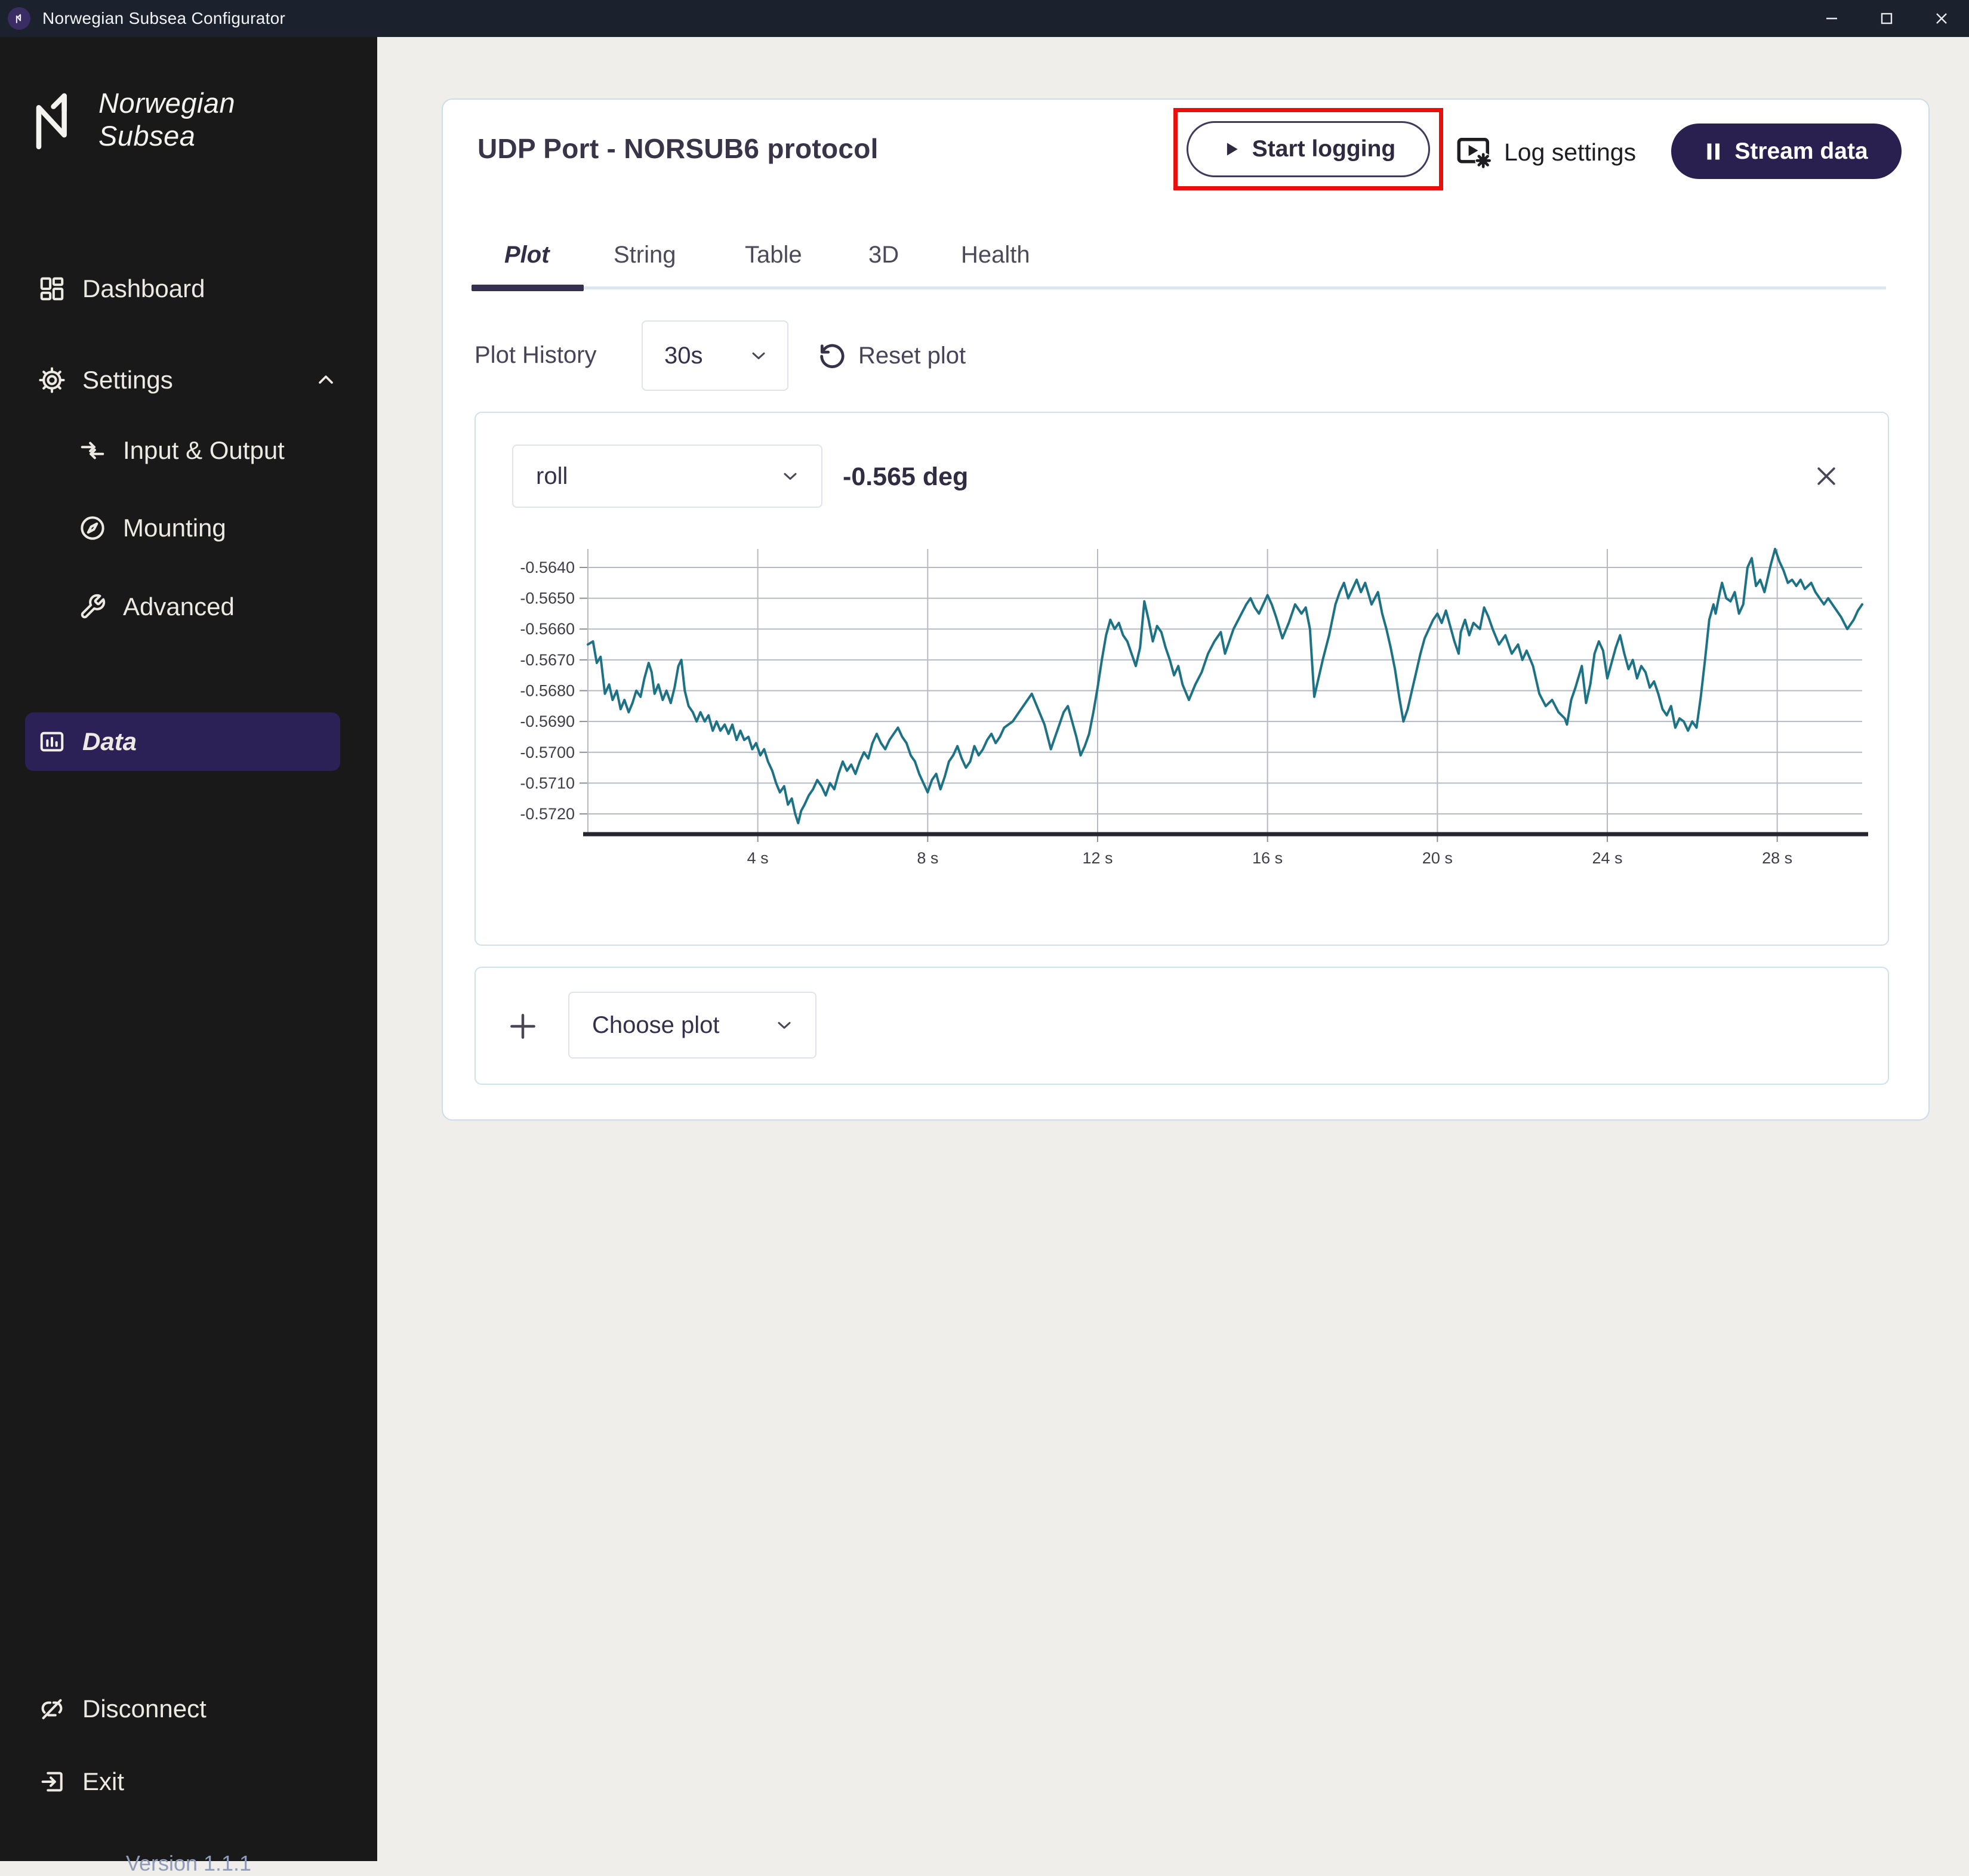 Image resolution: width=1969 pixels, height=1876 pixels. I want to click on svg-text: 28 s, so click(1777, 858).